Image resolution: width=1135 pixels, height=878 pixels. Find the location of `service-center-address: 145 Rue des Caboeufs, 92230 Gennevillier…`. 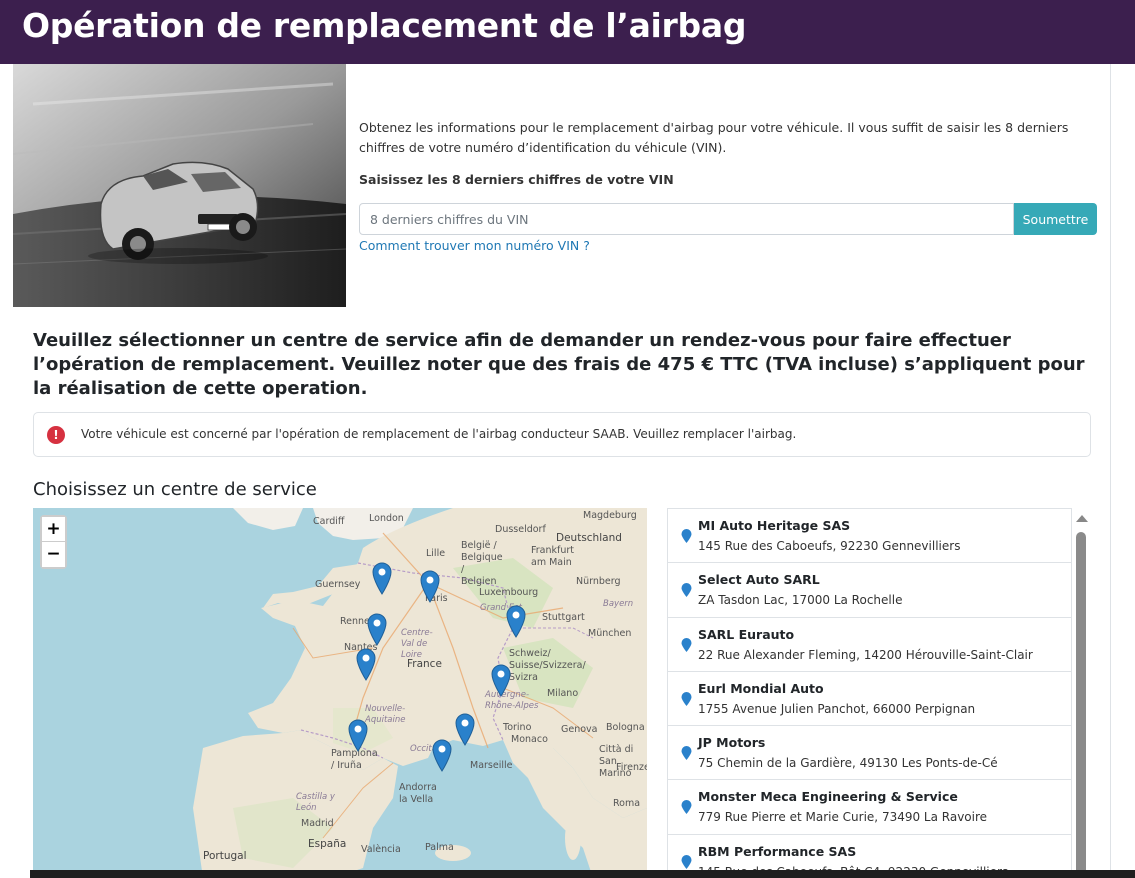

service-center-address: 145 Rue des Caboeufs, 92230 Gennevillier… is located at coordinates (829, 546).